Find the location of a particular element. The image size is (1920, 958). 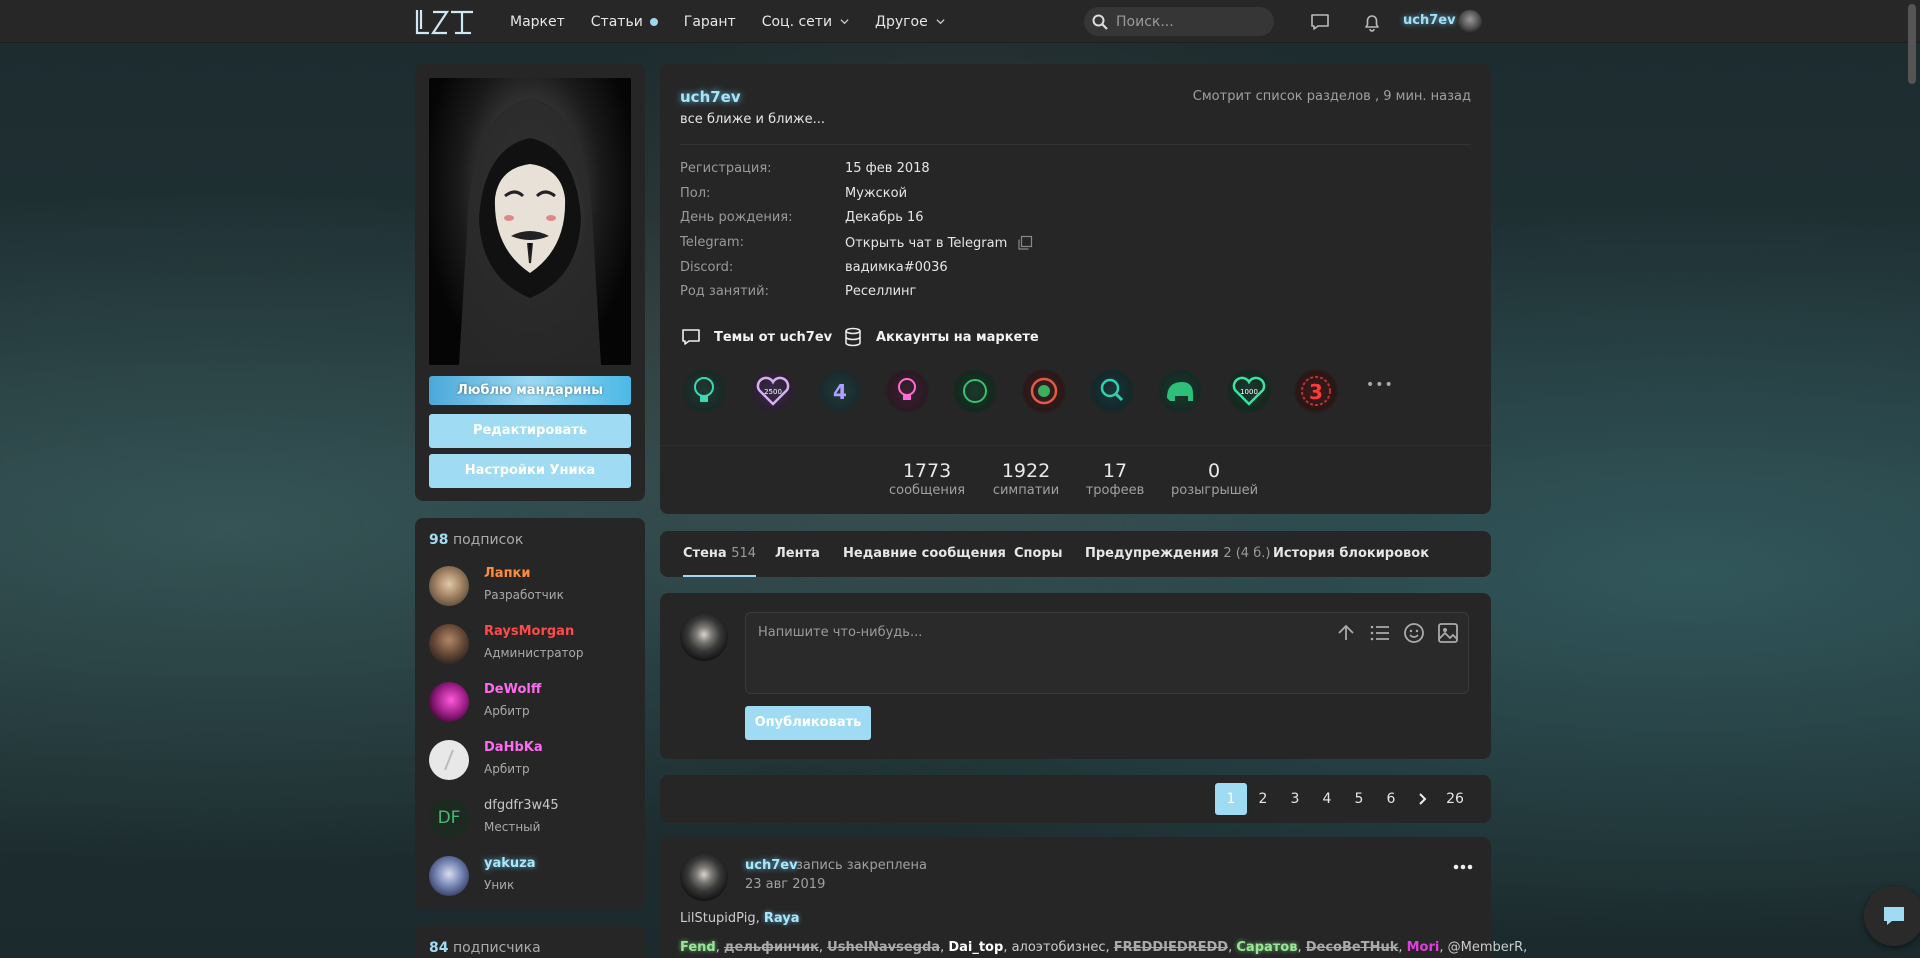

search-box is located at coordinates (1179, 21).